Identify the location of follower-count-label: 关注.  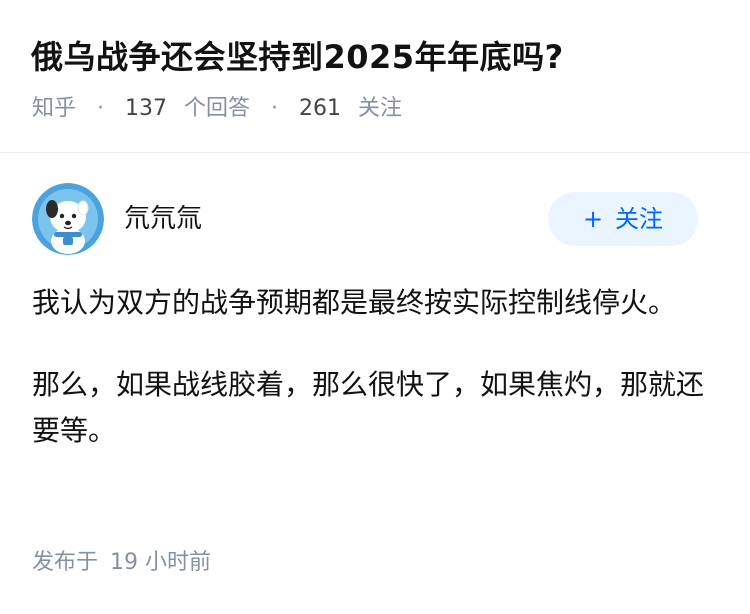
(380, 108).